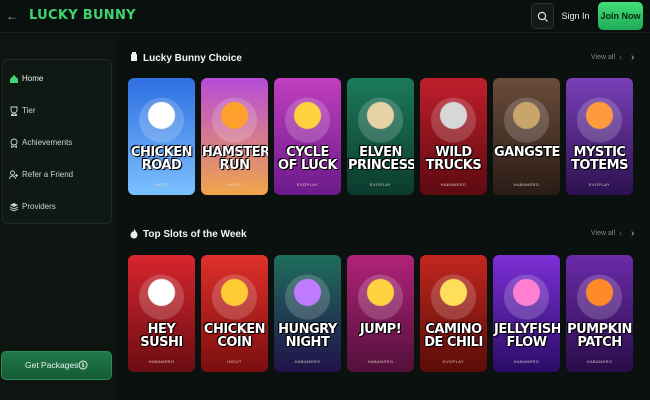  I want to click on game-card: WILD TRUCKS HABANERO, so click(453, 136).